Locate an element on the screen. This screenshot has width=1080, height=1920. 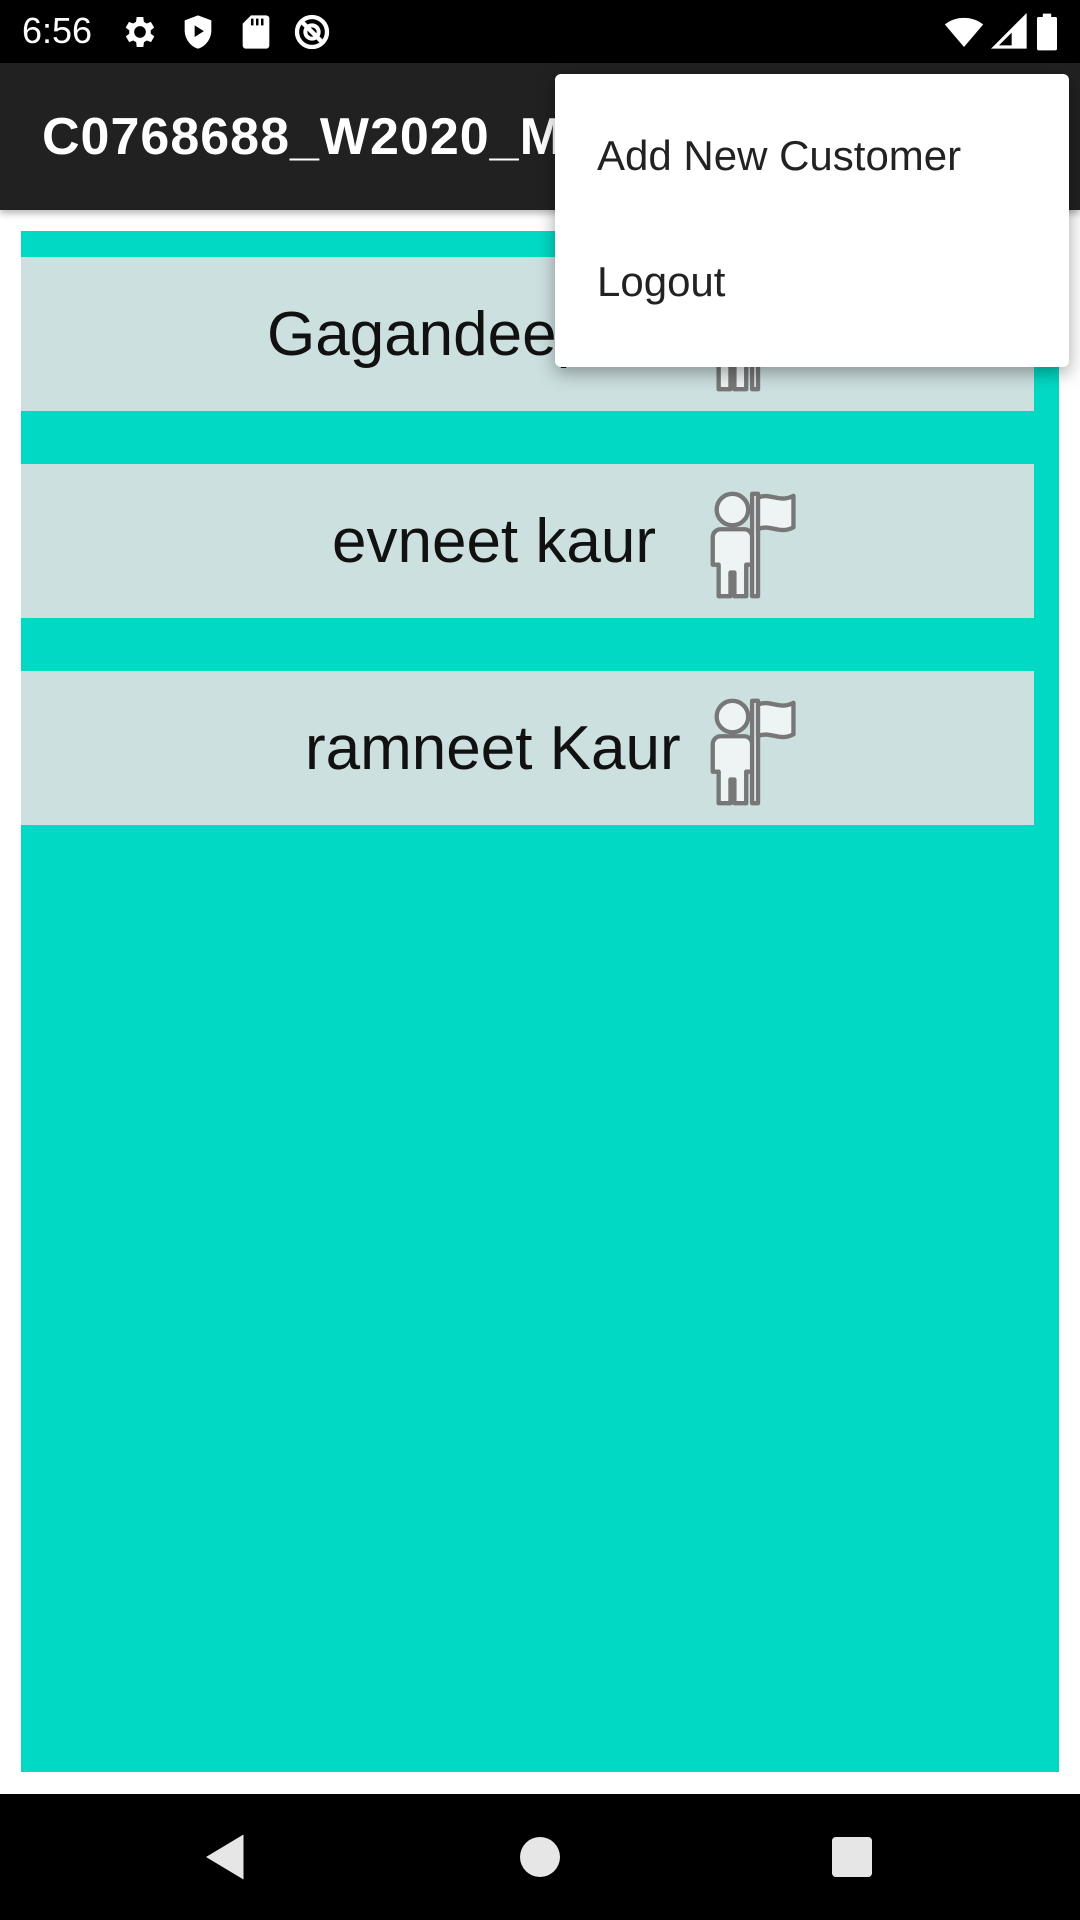
wifi-icon is located at coordinates (964, 32).